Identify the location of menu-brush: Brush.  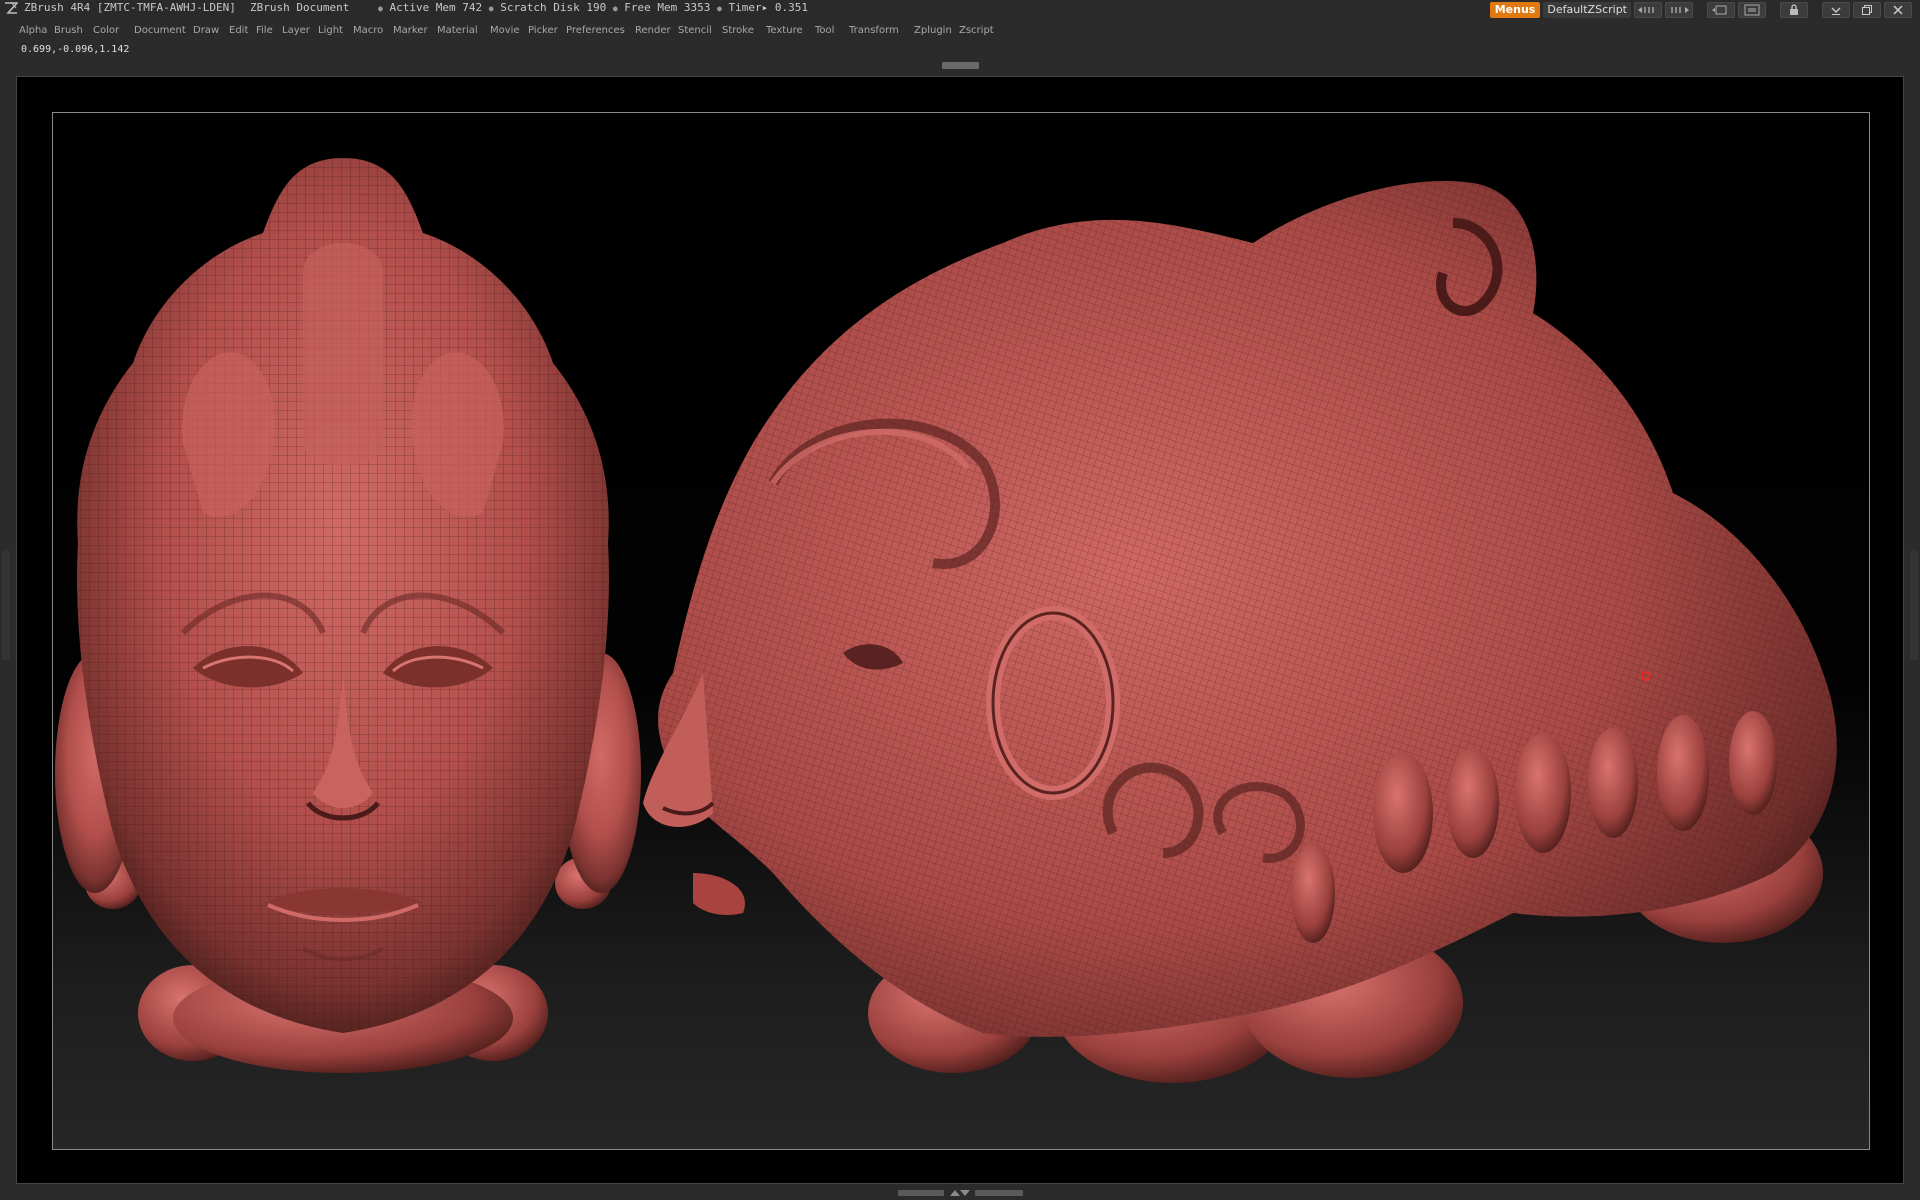
(68, 30).